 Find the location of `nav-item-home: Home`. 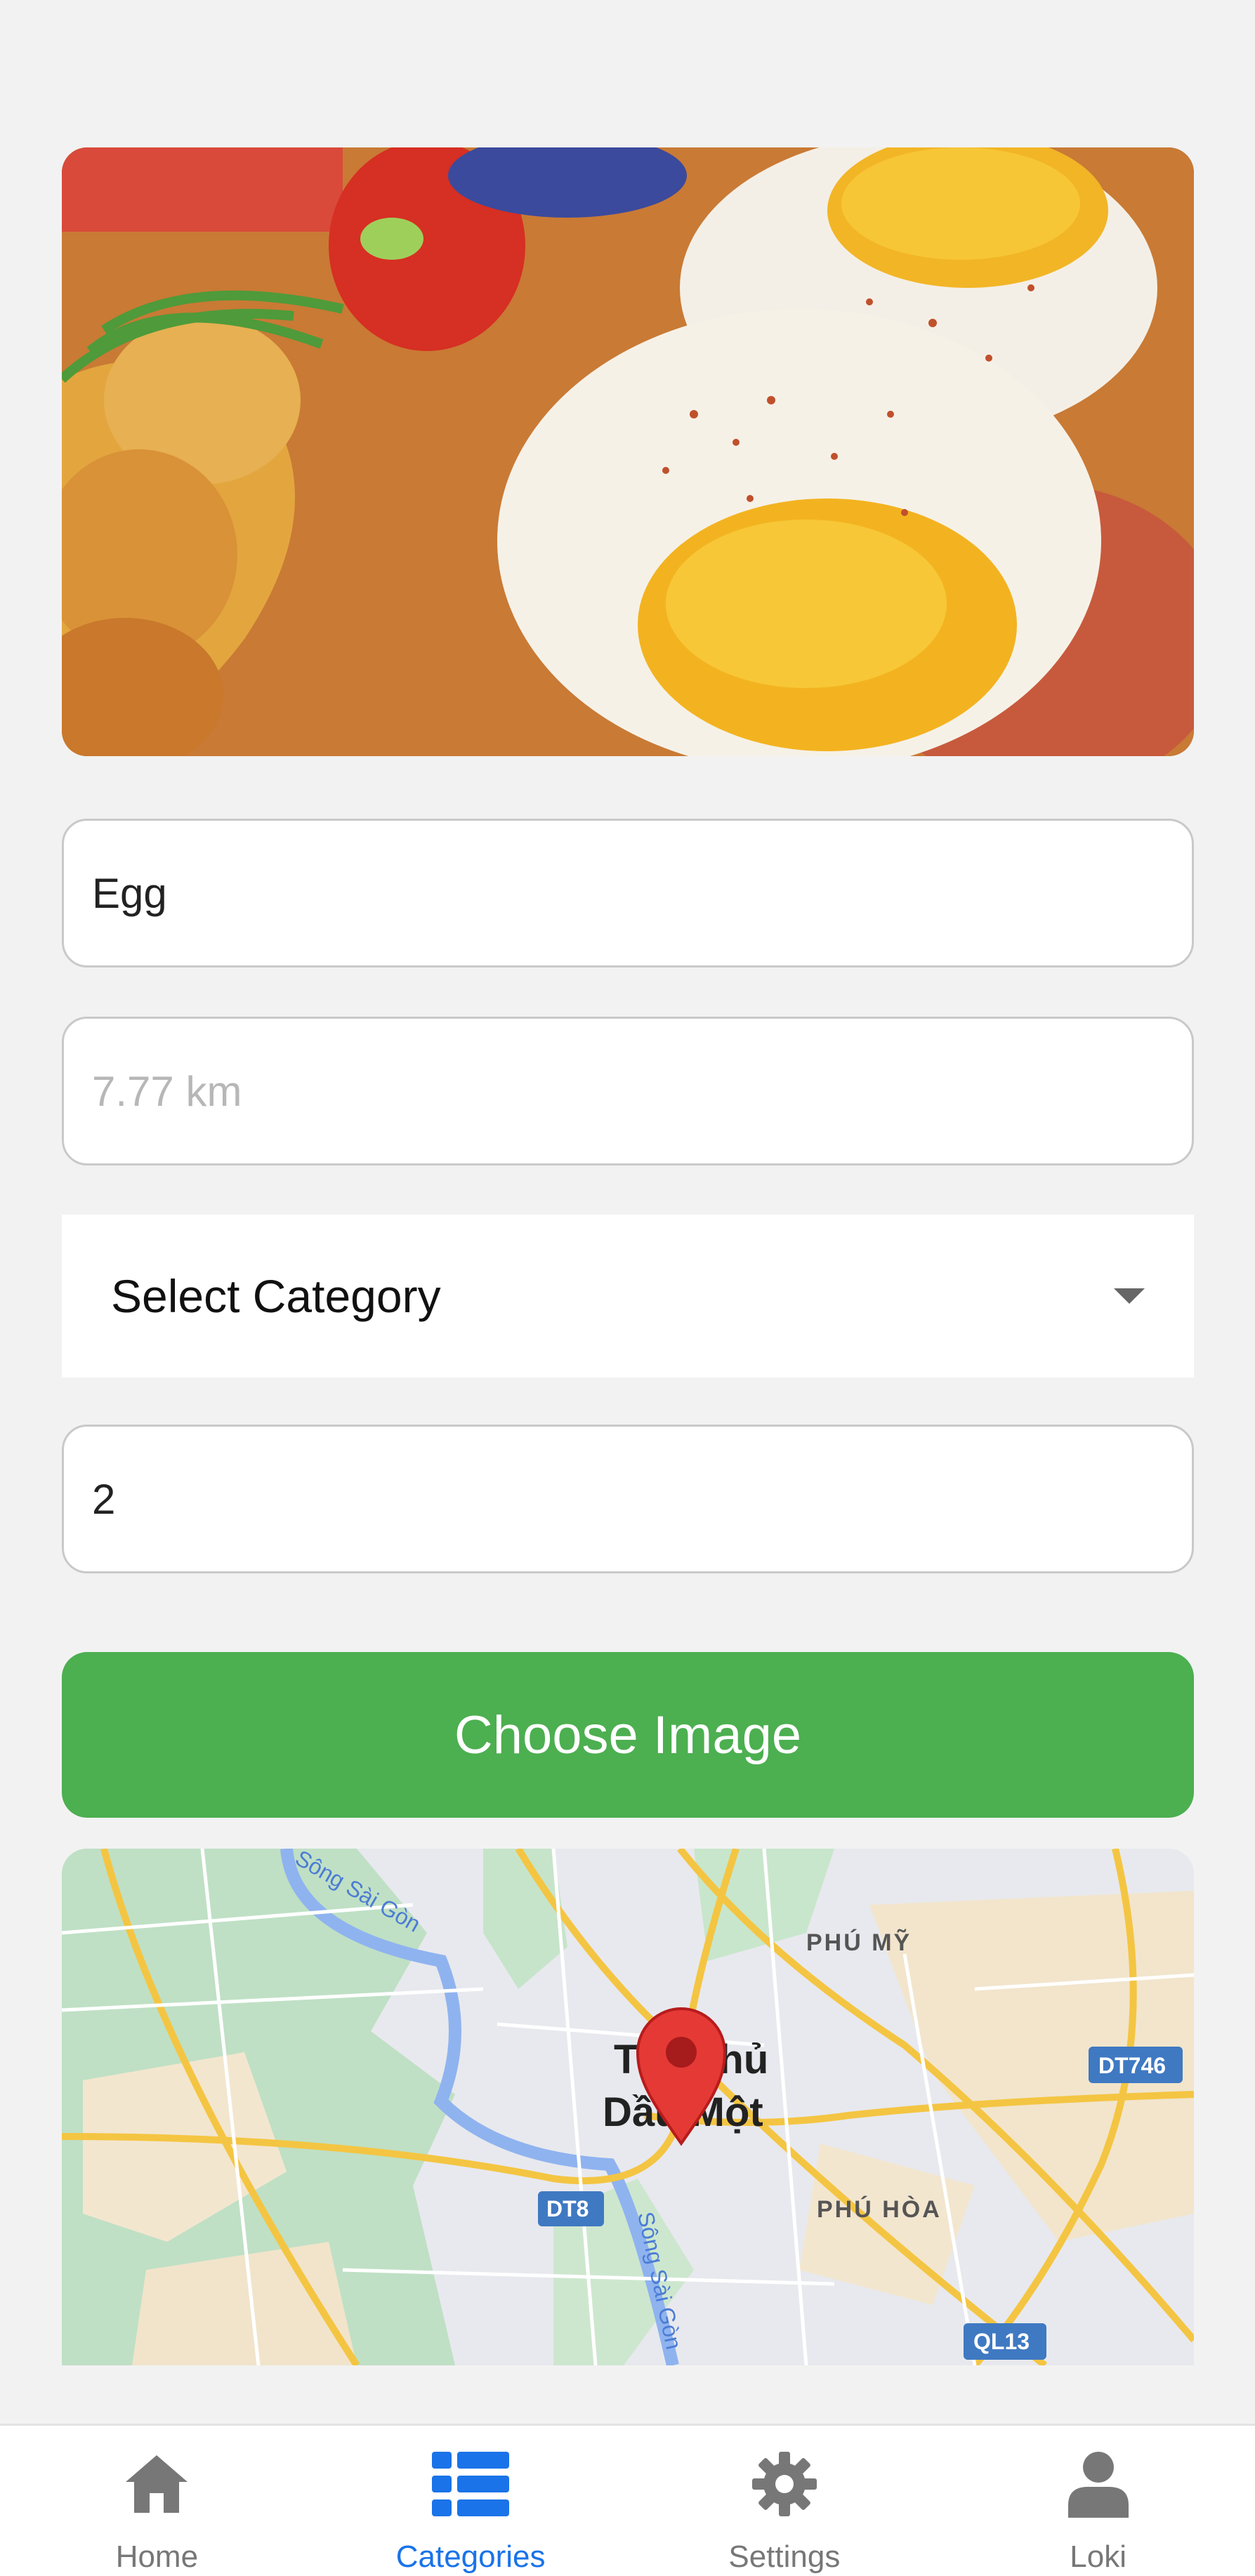

nav-item-home: Home is located at coordinates (157, 2501).